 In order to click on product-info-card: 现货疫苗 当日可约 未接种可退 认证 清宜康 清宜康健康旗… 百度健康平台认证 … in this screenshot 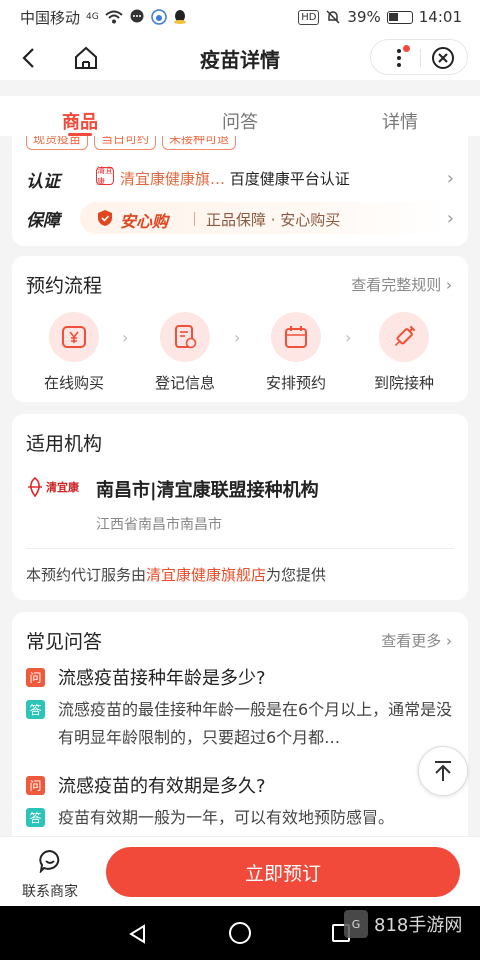, I will do `click(240, 191)`.